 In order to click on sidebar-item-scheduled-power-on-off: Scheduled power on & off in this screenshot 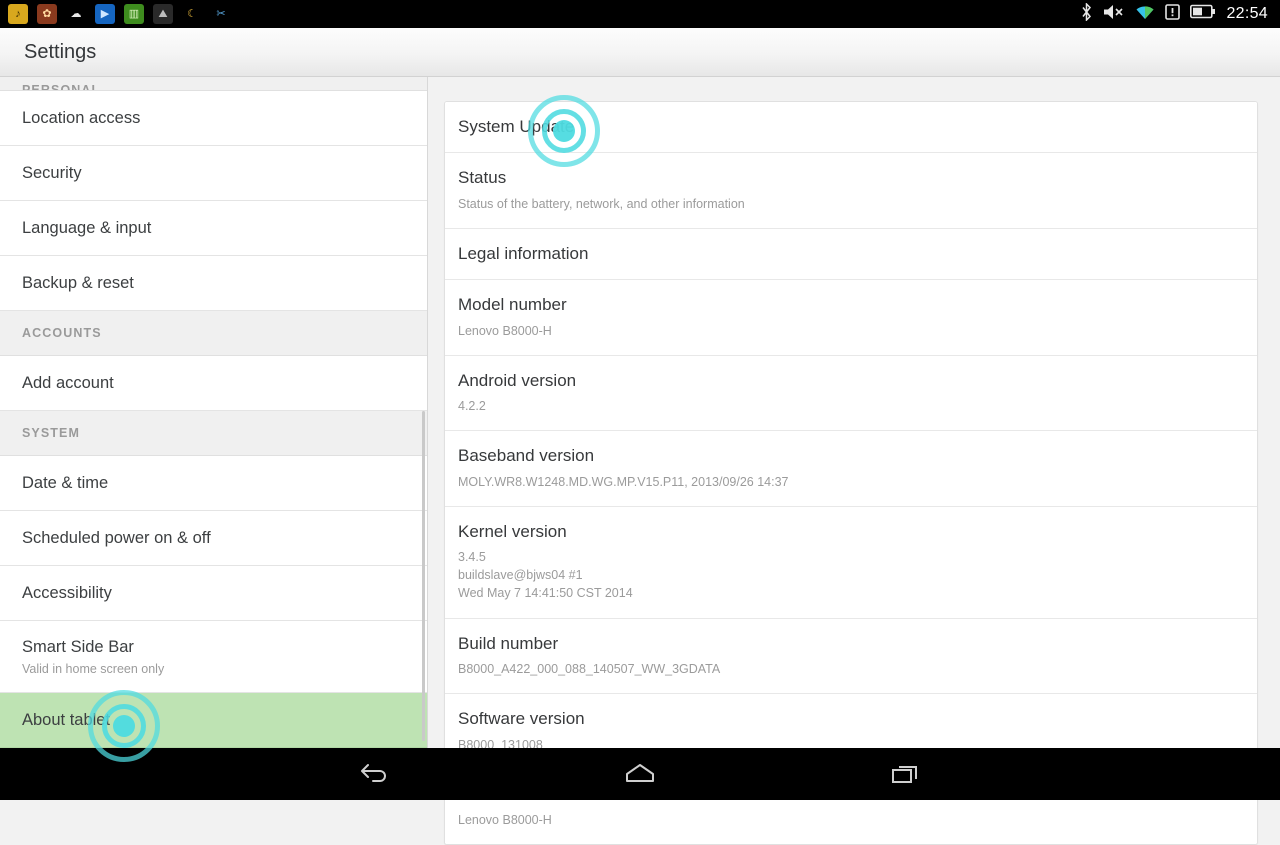, I will do `click(213, 538)`.